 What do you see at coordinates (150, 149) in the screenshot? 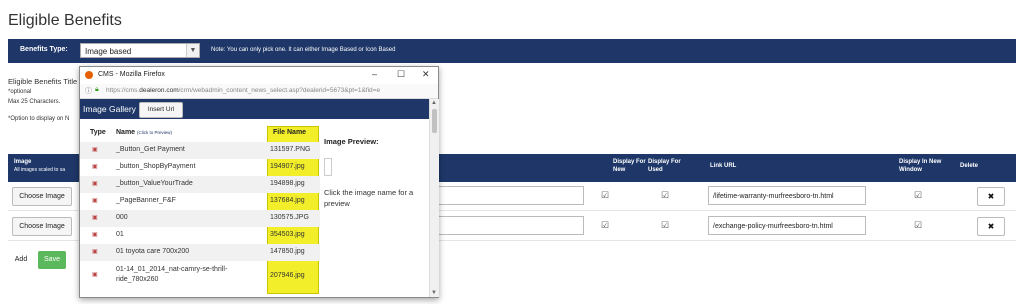
I see `file-name-link: _Button_Get Payment` at bounding box center [150, 149].